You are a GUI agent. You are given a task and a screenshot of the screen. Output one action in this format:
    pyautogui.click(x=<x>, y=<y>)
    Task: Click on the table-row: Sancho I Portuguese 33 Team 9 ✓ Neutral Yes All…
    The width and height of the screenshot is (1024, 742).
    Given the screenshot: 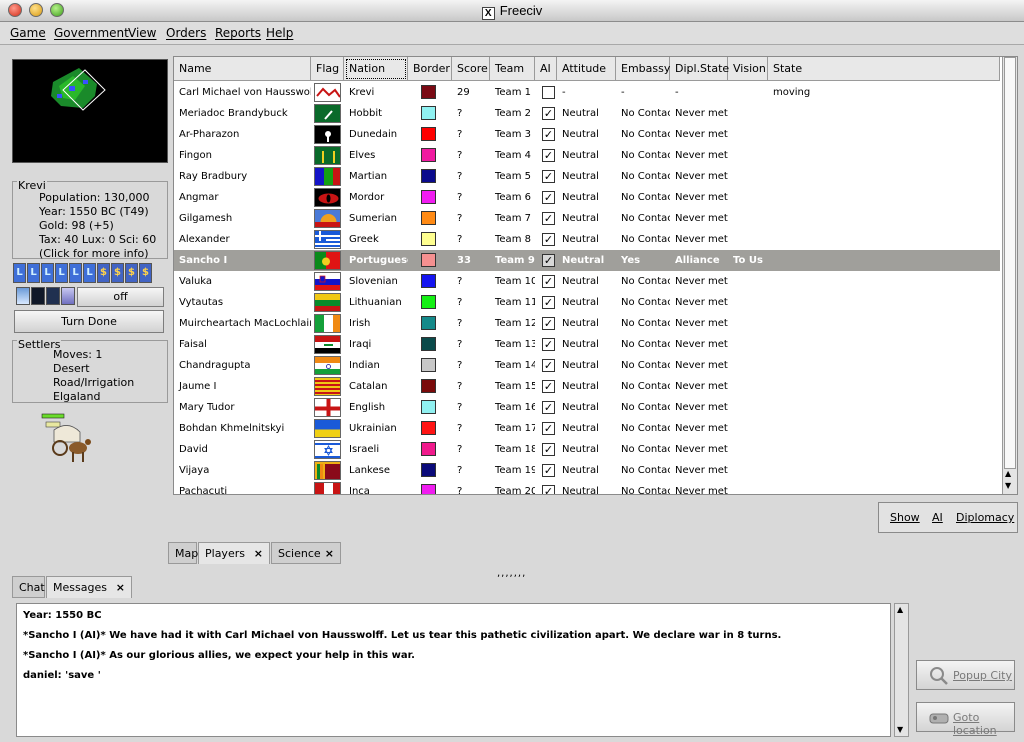 What is the action you would take?
    pyautogui.click(x=587, y=260)
    